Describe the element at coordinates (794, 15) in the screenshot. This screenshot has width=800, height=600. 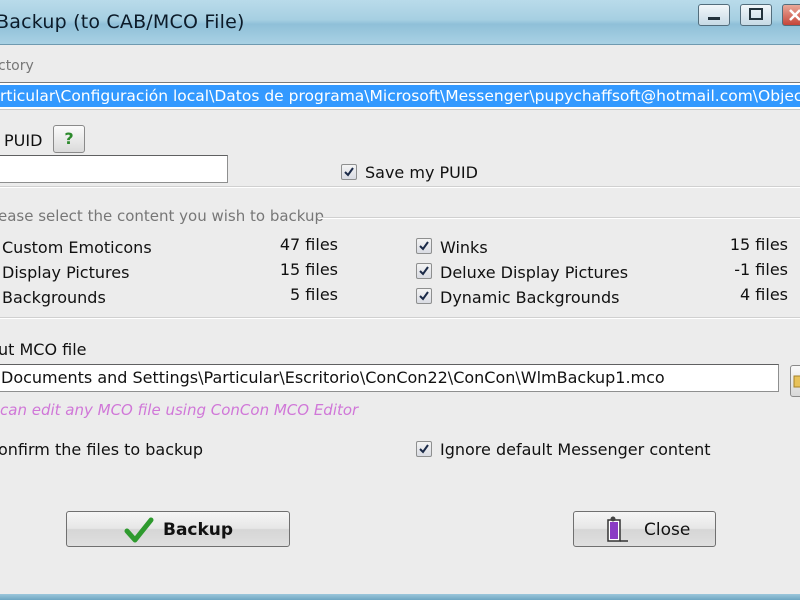
I see `close-icon` at that location.